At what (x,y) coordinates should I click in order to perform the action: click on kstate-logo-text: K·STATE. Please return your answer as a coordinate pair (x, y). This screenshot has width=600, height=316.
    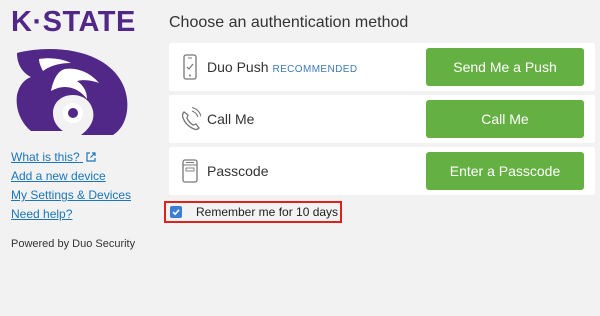
    Looking at the image, I should click on (73, 22).